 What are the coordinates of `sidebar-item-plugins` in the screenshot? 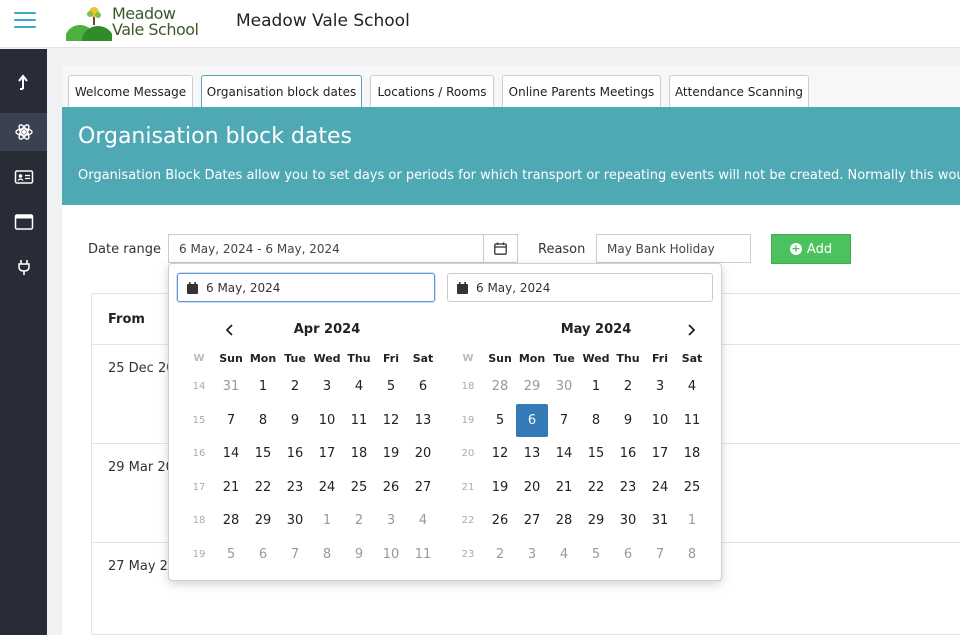 It's located at (23, 267).